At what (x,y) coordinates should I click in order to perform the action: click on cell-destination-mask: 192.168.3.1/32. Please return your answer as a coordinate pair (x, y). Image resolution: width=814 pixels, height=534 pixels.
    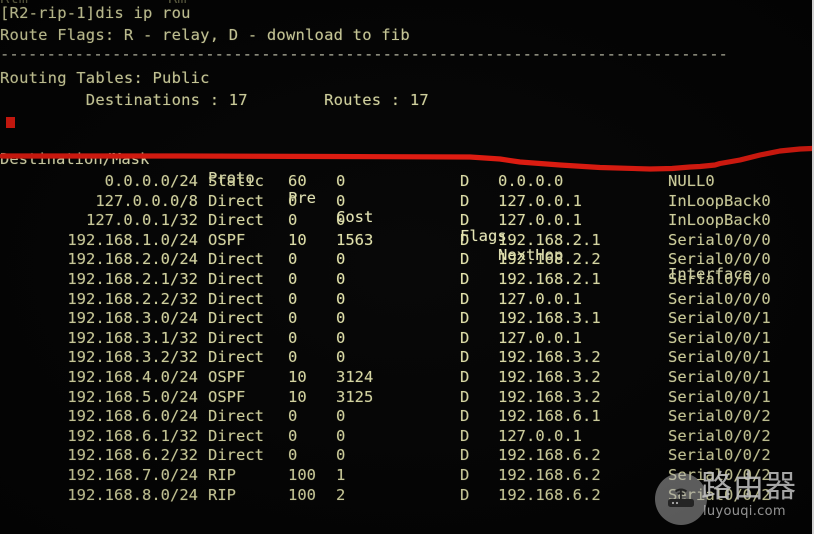
    Looking at the image, I should click on (132, 337).